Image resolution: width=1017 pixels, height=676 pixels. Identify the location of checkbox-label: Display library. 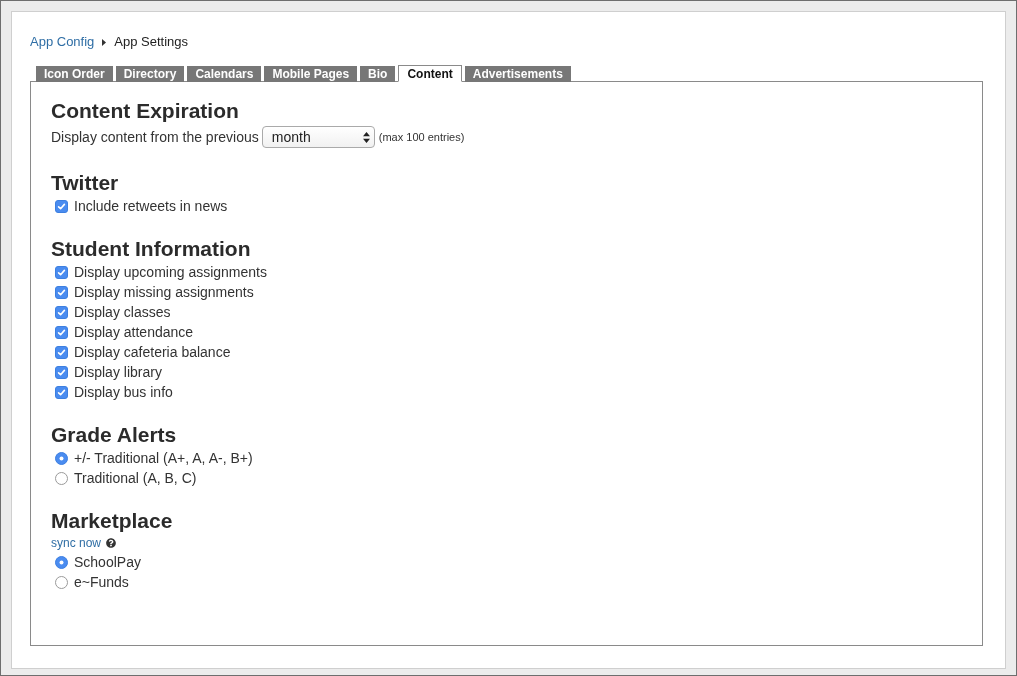
(118, 372).